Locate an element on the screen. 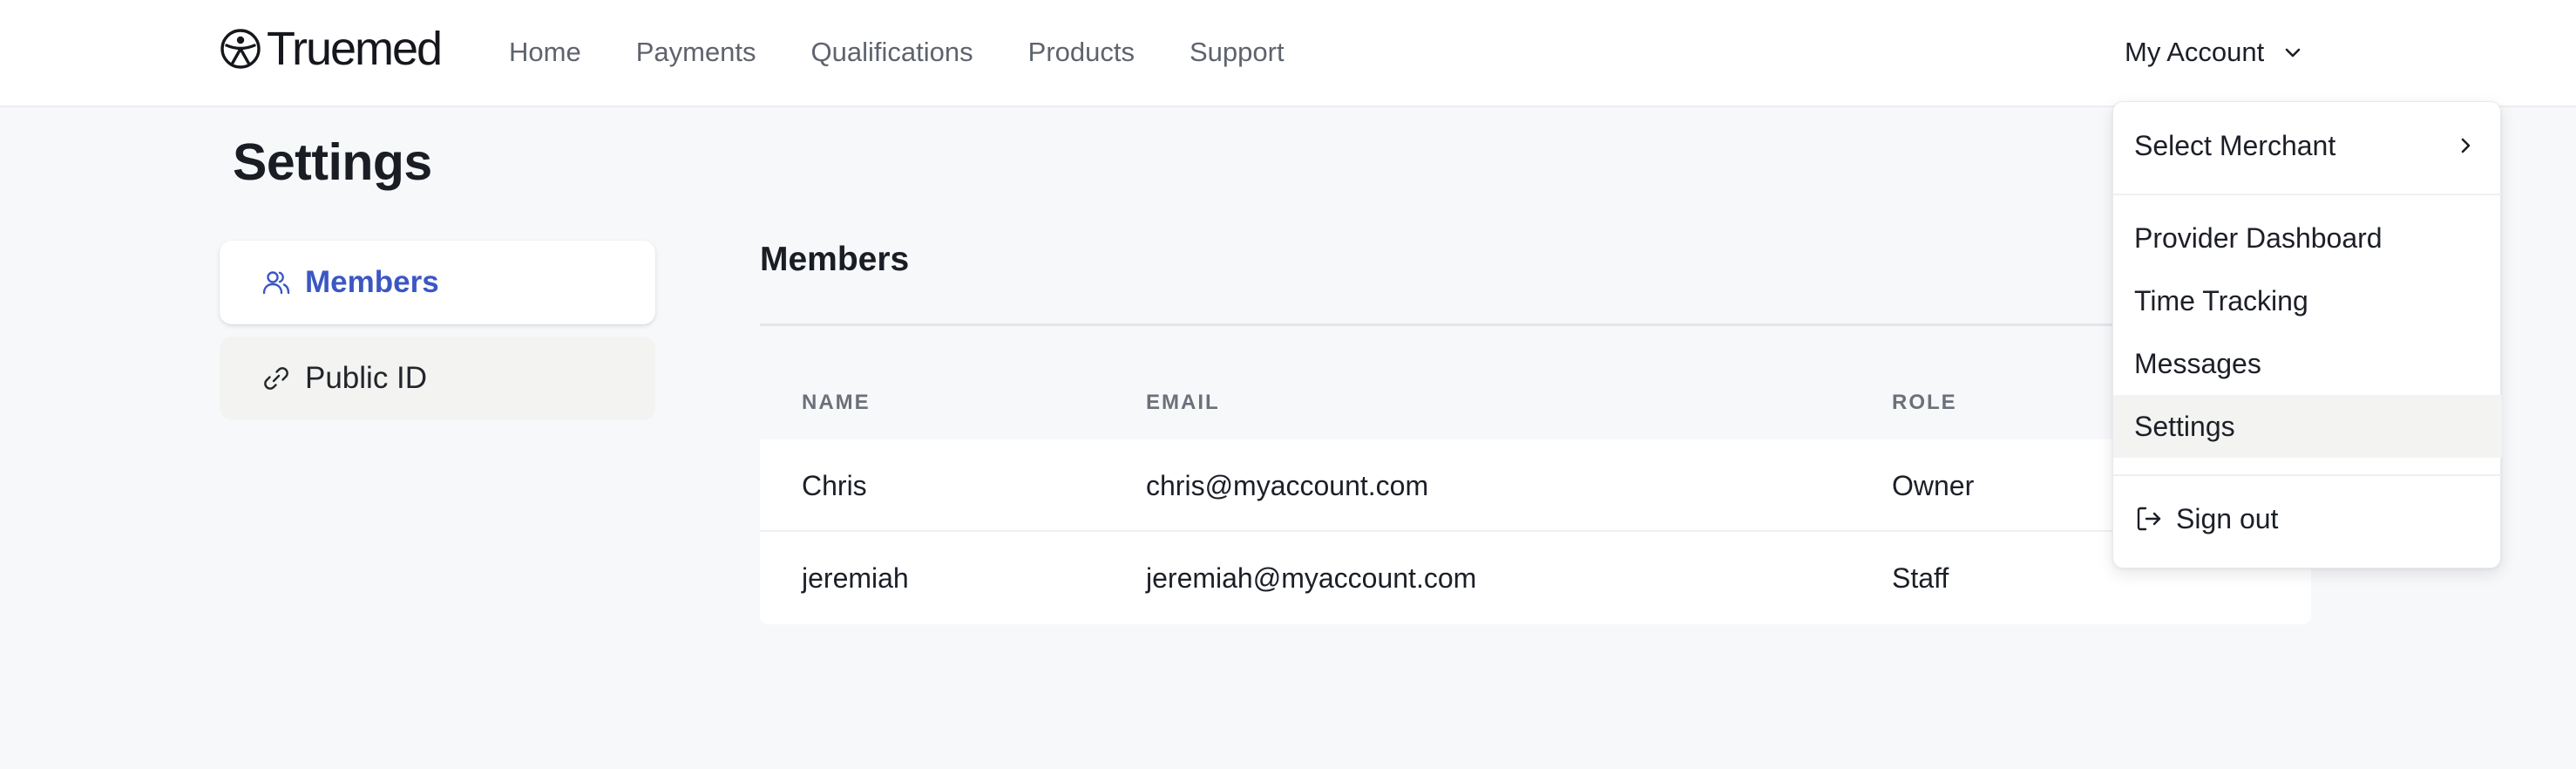 This screenshot has height=769, width=2576. chevron-right-icon is located at coordinates (2466, 145).